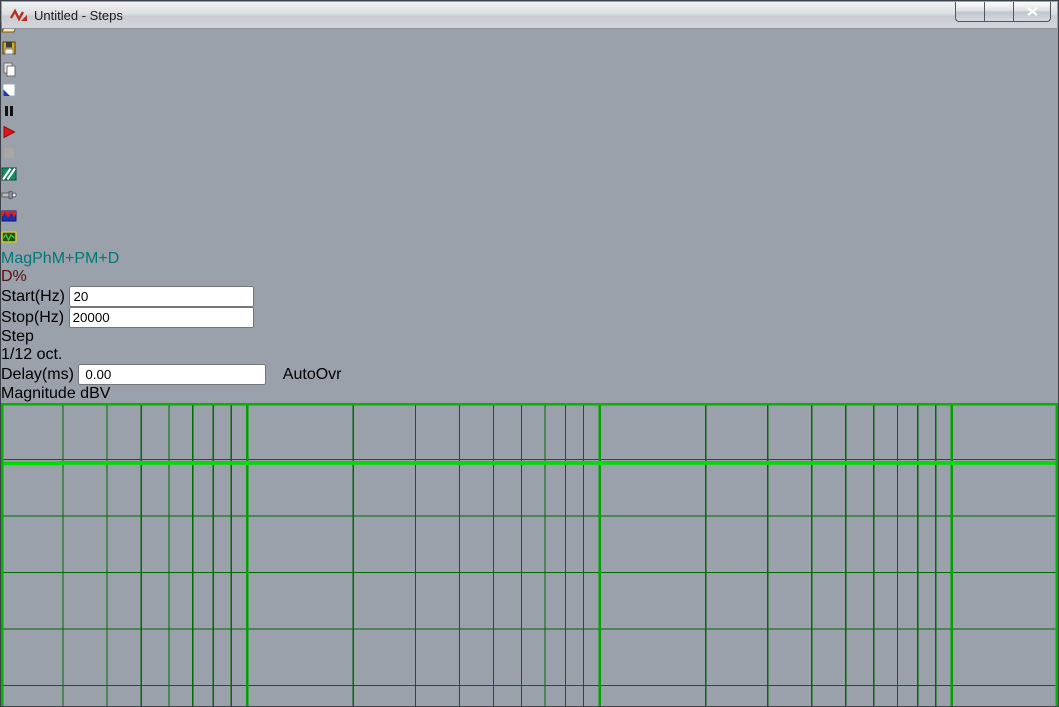 The height and width of the screenshot is (707, 1059). Describe the element at coordinates (529, 463) in the screenshot. I see `series-Magn` at that location.